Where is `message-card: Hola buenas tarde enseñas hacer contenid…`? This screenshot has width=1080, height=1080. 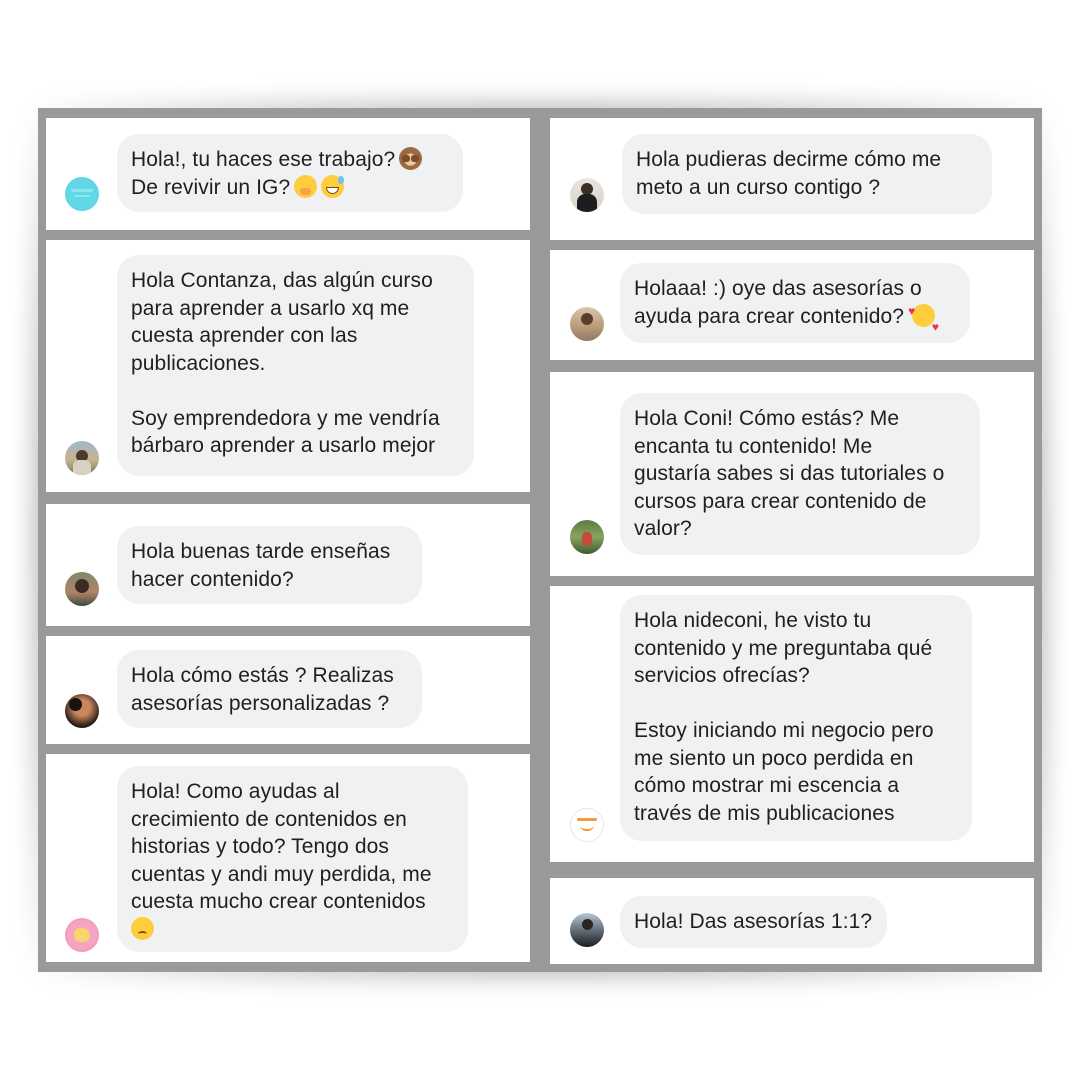
message-card: Hola buenas tarde enseñas hacer contenid… is located at coordinates (288, 565).